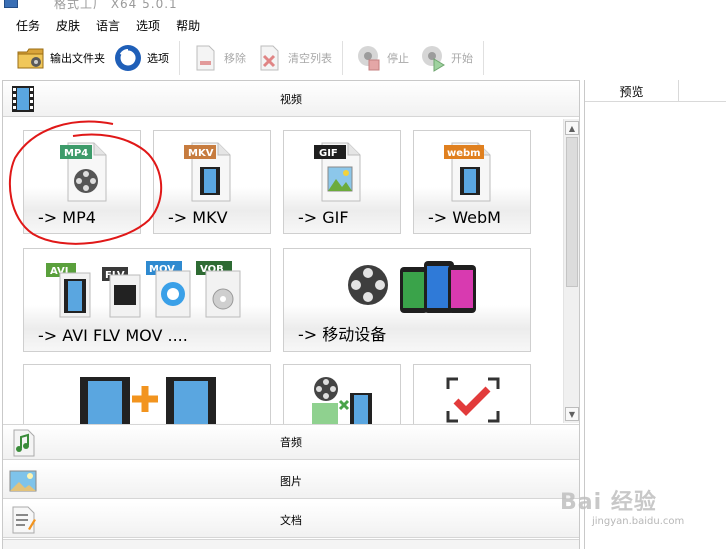  I want to click on output-folder-button: 输出文件夹, so click(60, 58).